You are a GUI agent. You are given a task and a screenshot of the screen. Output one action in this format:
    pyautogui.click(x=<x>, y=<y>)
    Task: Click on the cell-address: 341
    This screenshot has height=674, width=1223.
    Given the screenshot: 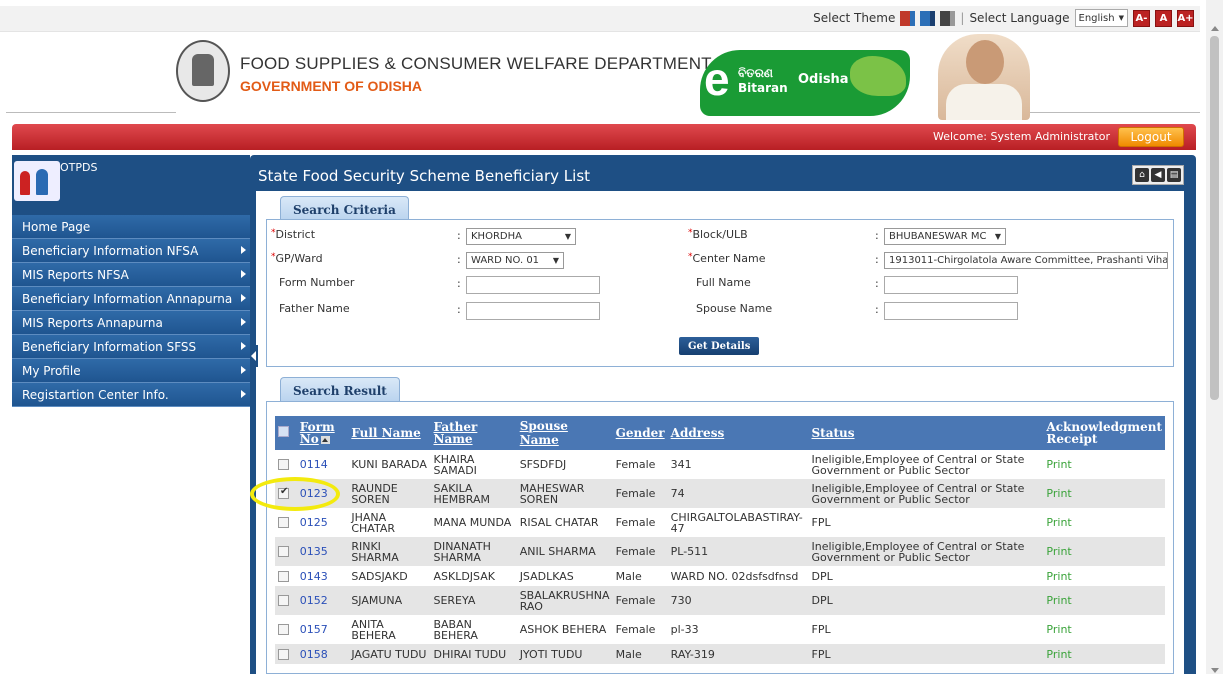 What is the action you would take?
    pyautogui.click(x=738, y=464)
    